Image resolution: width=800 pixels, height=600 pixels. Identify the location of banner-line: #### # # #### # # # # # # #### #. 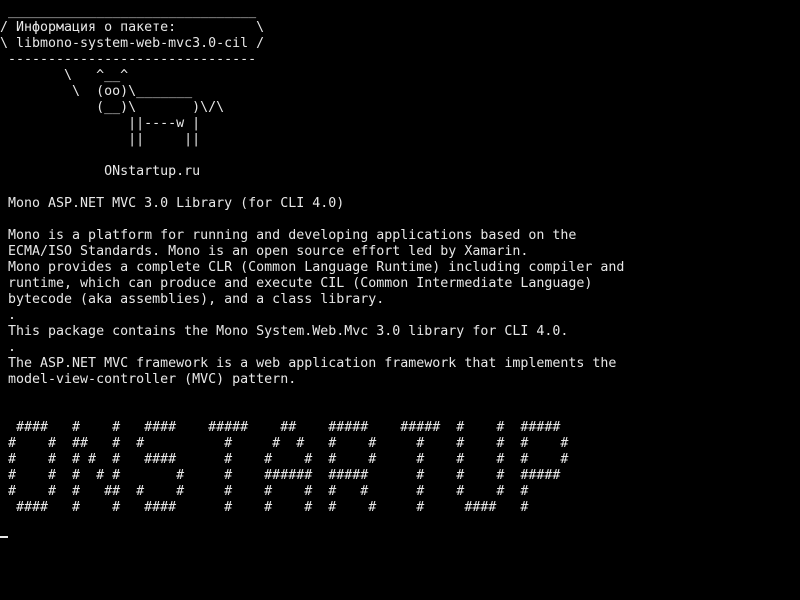
(264, 507).